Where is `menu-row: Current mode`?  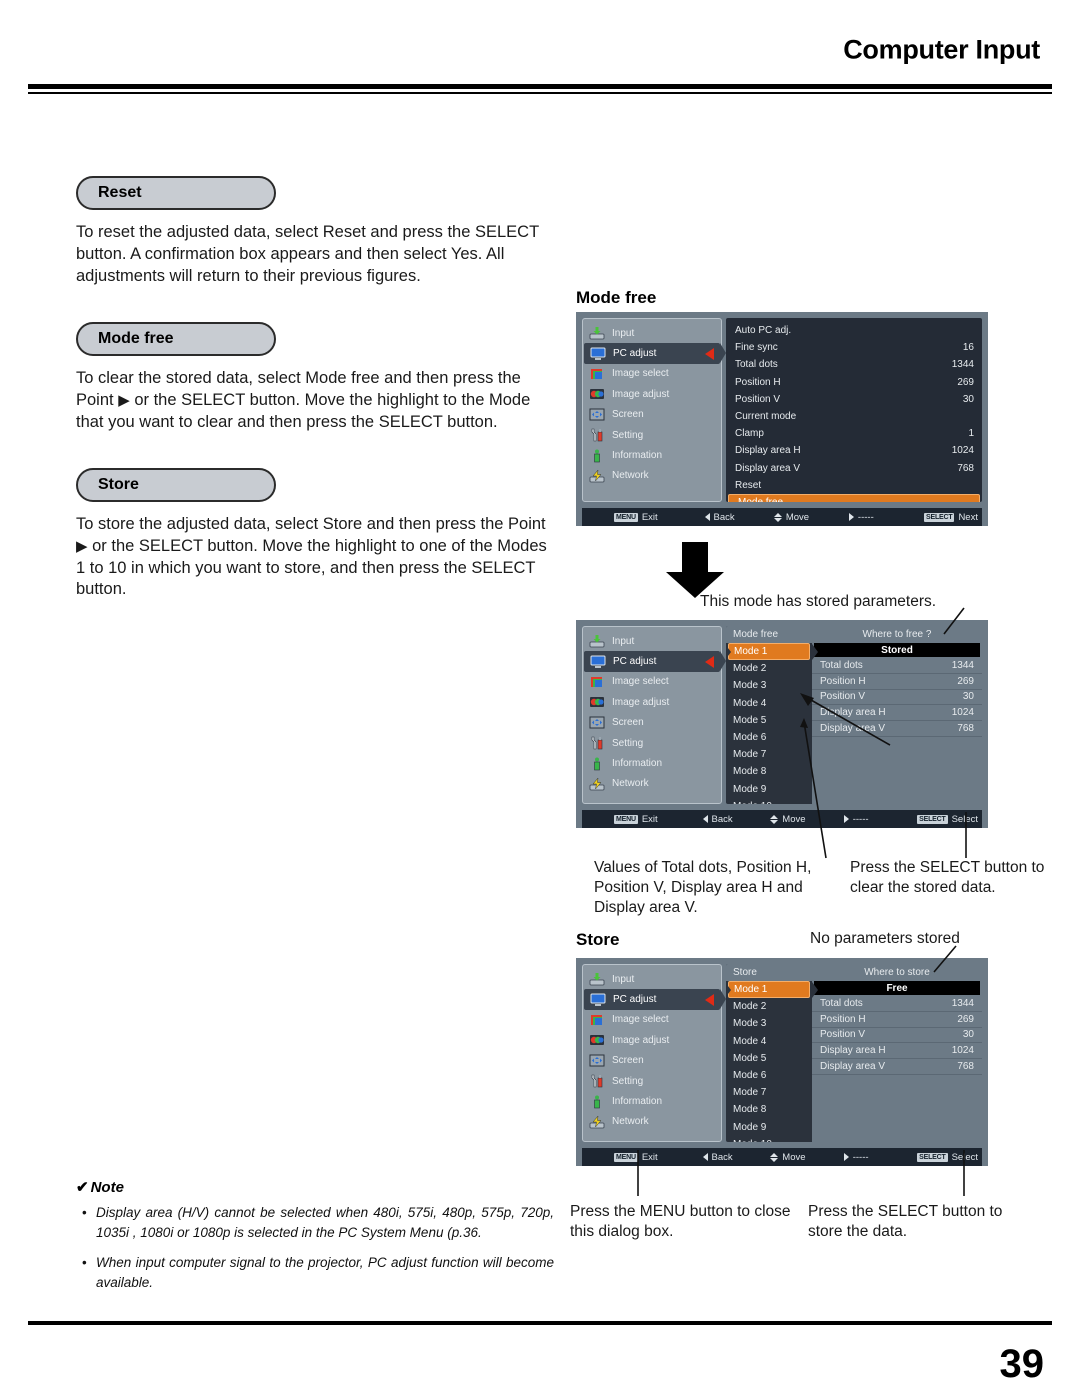
menu-row: Current mode is located at coordinates (854, 416).